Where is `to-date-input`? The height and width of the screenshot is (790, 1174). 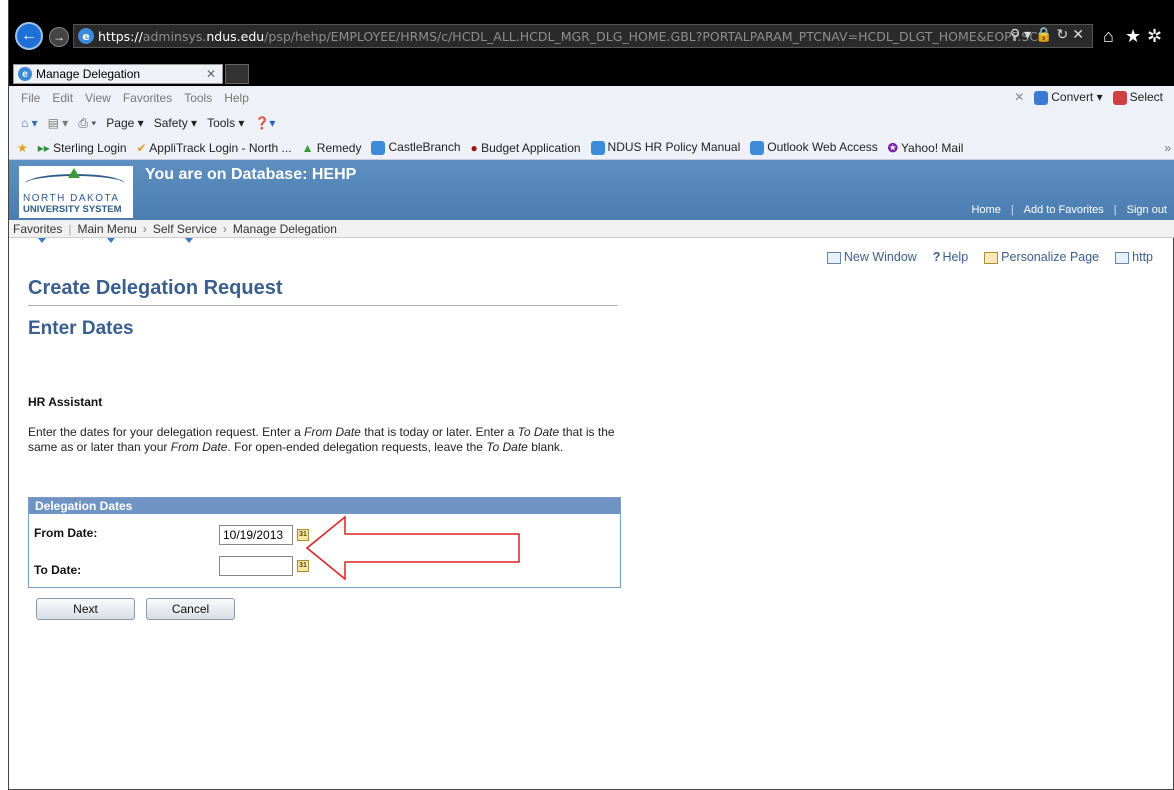
to-date-input is located at coordinates (256, 566).